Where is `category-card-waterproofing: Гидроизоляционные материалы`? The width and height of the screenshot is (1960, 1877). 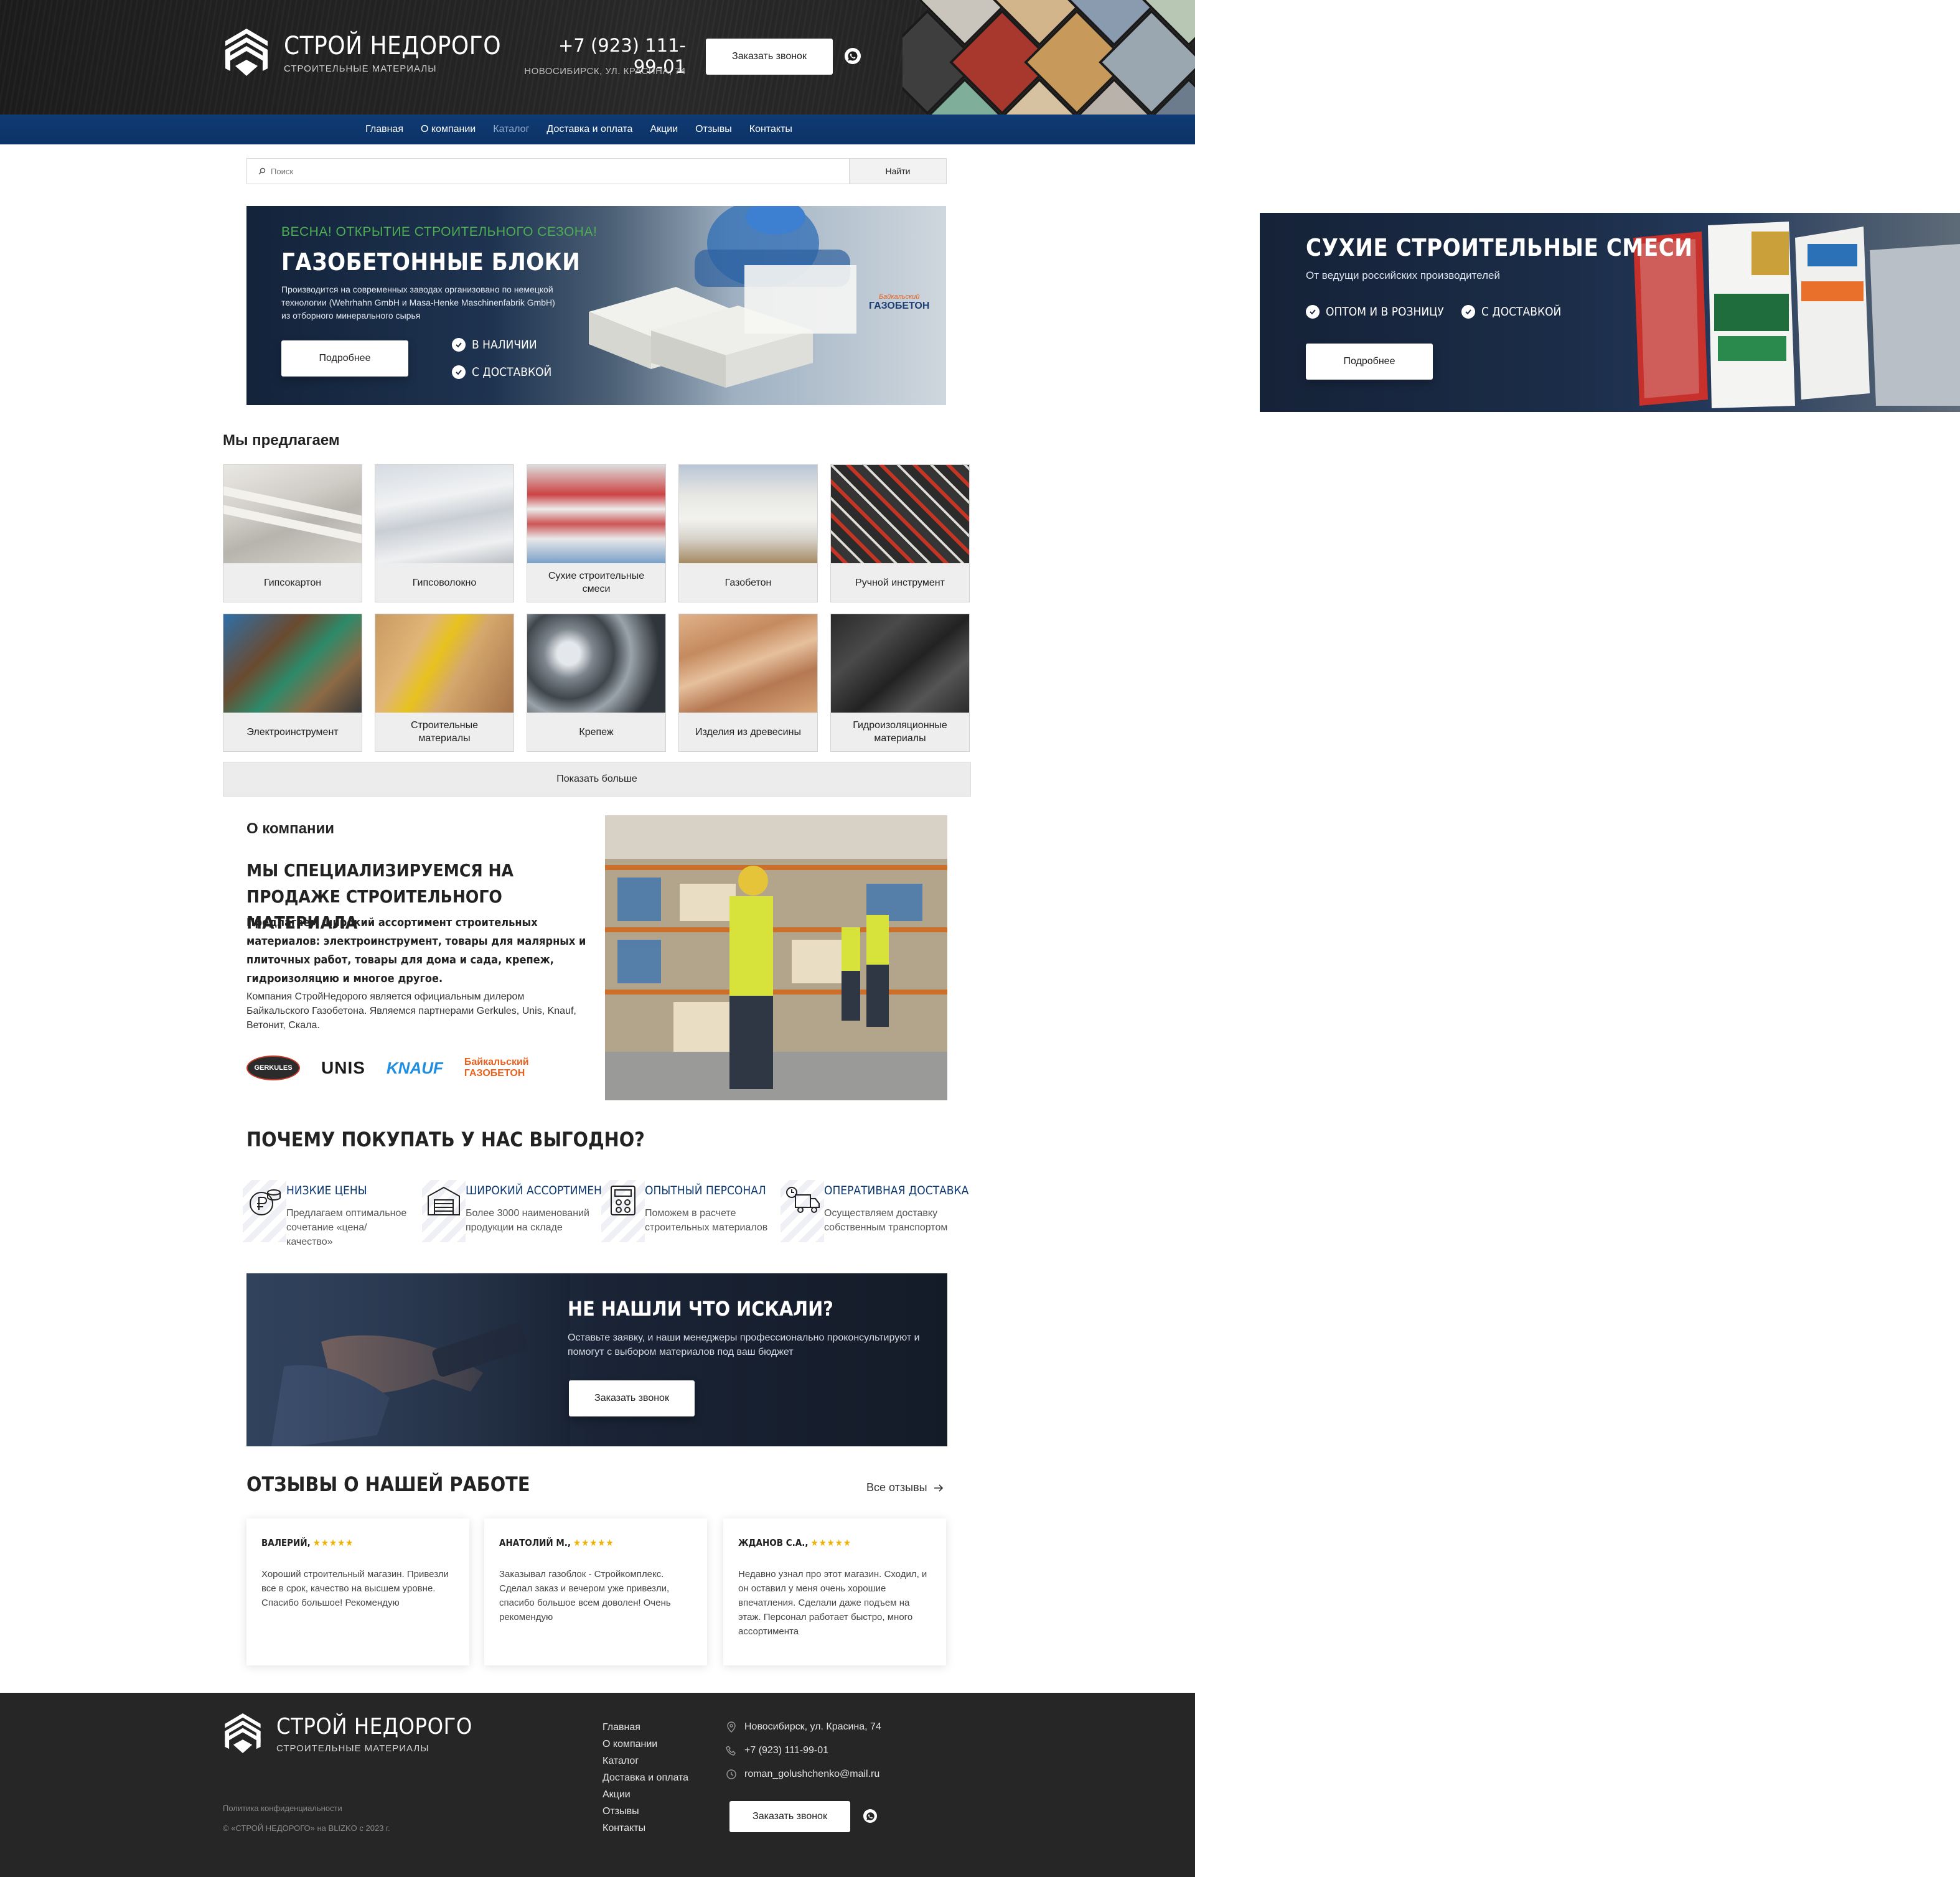
category-card-waterproofing: Гидроизоляционные материалы is located at coordinates (900, 683).